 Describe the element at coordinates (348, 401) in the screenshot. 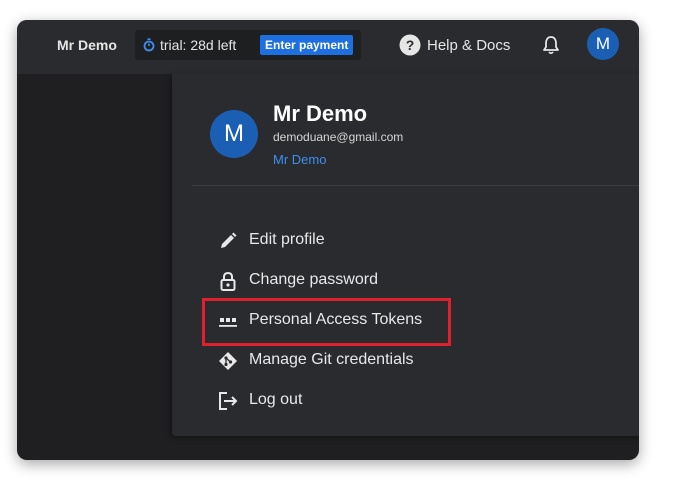

I see `menu-item-log-out: Log out` at that location.